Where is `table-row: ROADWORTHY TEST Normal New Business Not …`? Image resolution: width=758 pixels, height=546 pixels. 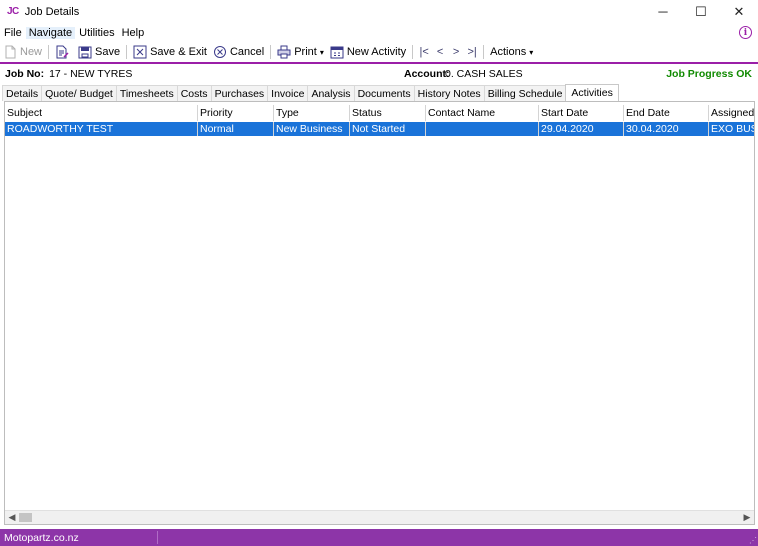
table-row: ROADWORTHY TEST Normal New Business Not … is located at coordinates (379, 129).